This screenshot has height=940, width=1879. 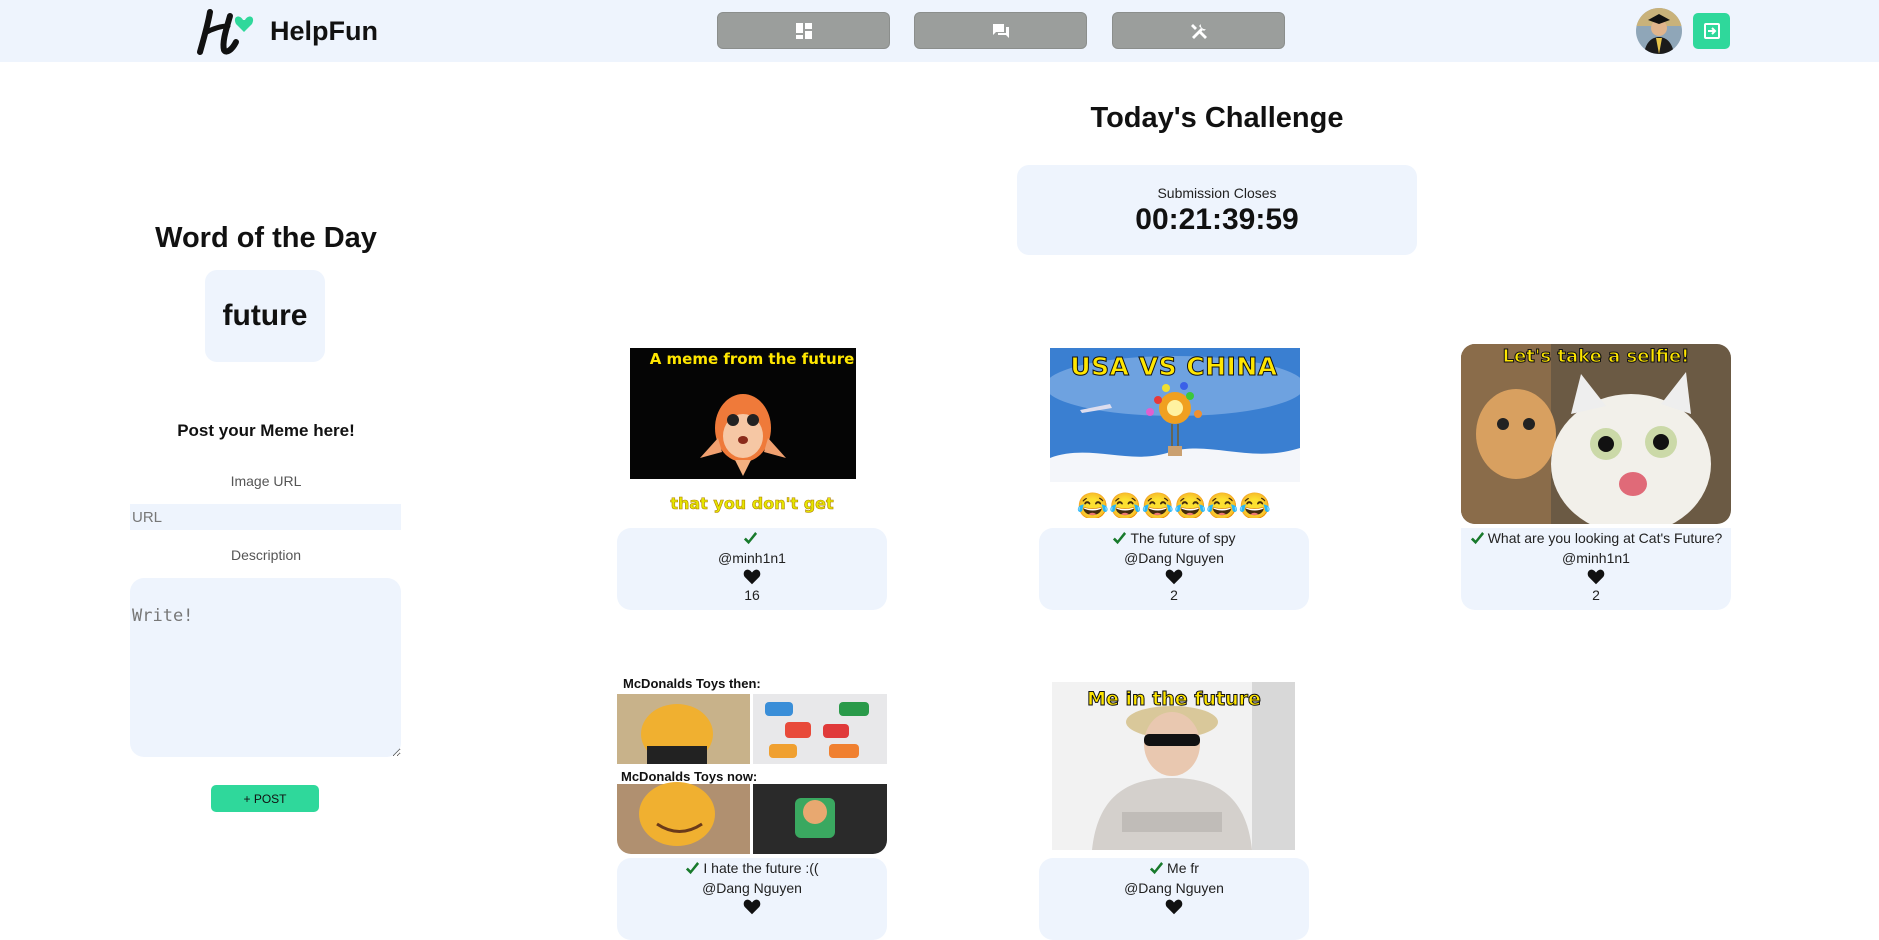 What do you see at coordinates (752, 764) in the screenshot?
I see `meme-image: McDonalds Toys then: McDonalds Toys now:` at bounding box center [752, 764].